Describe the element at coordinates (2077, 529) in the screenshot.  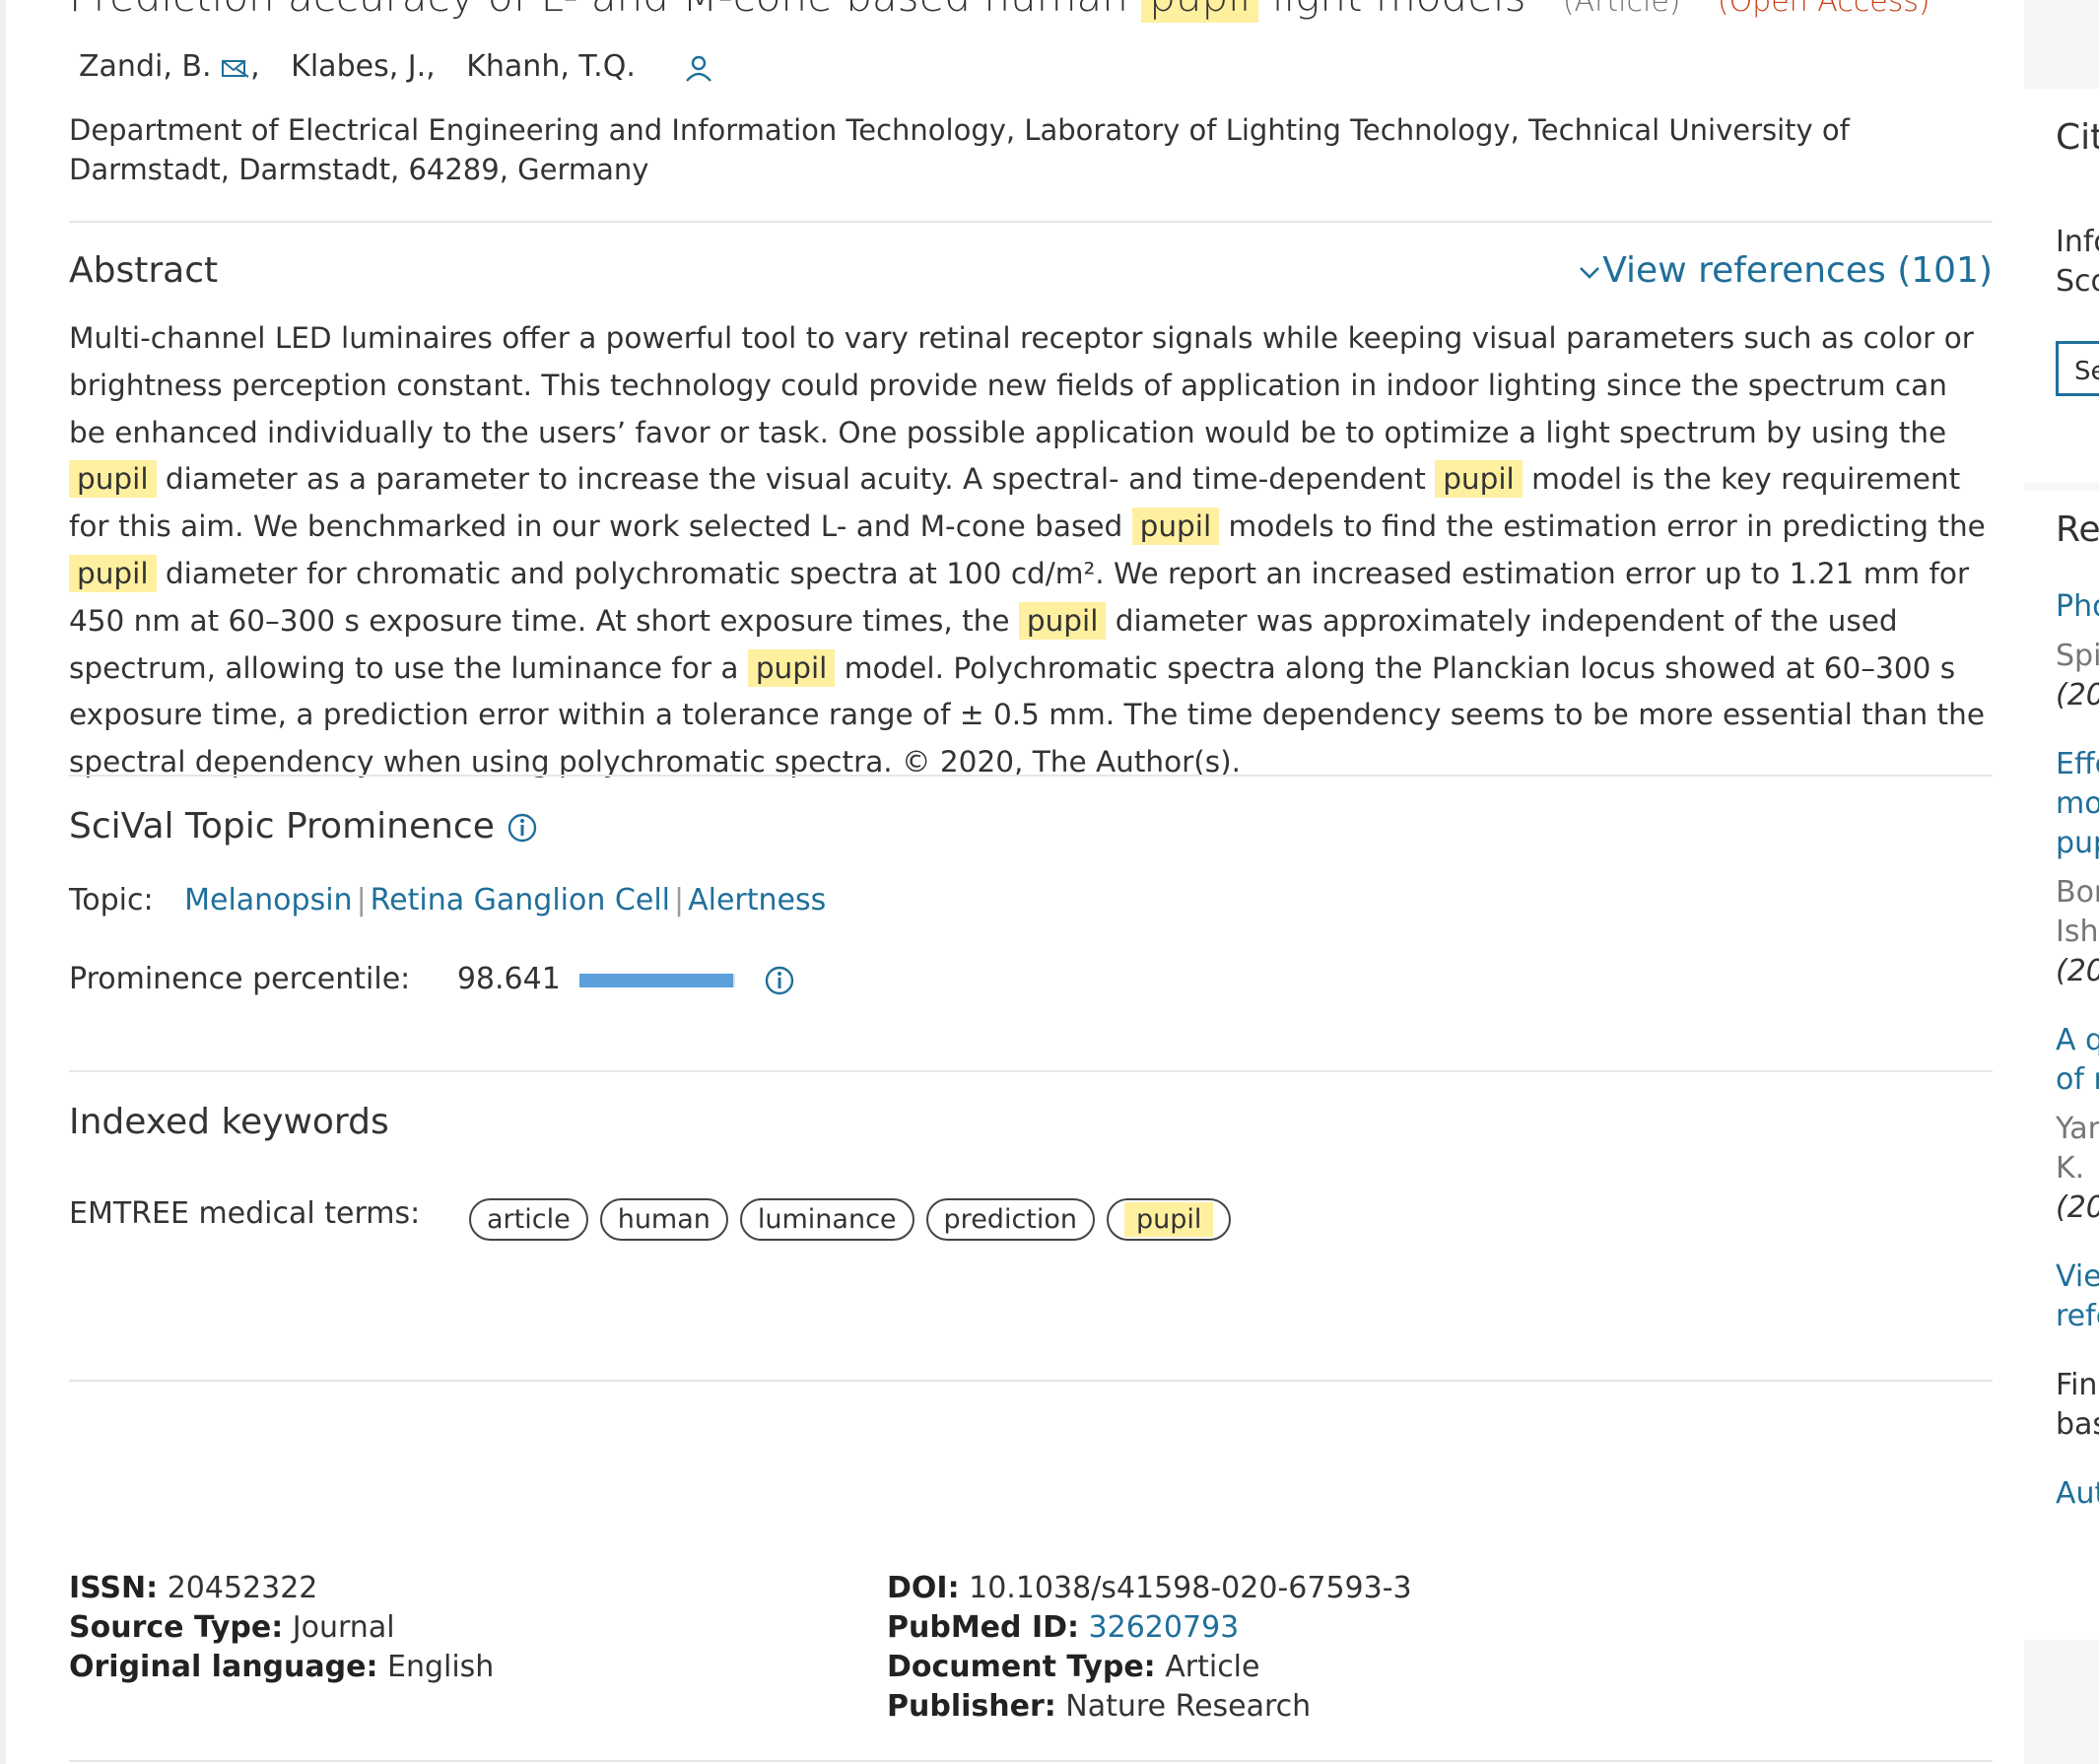
I see `related-heading: Re` at that location.